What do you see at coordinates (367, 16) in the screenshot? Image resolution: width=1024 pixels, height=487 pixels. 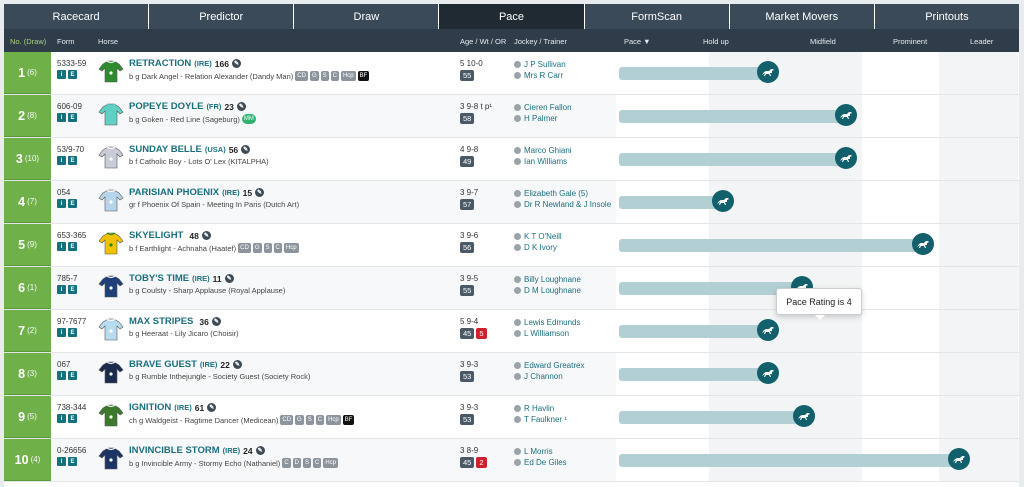 I see `tab-draw: Draw` at bounding box center [367, 16].